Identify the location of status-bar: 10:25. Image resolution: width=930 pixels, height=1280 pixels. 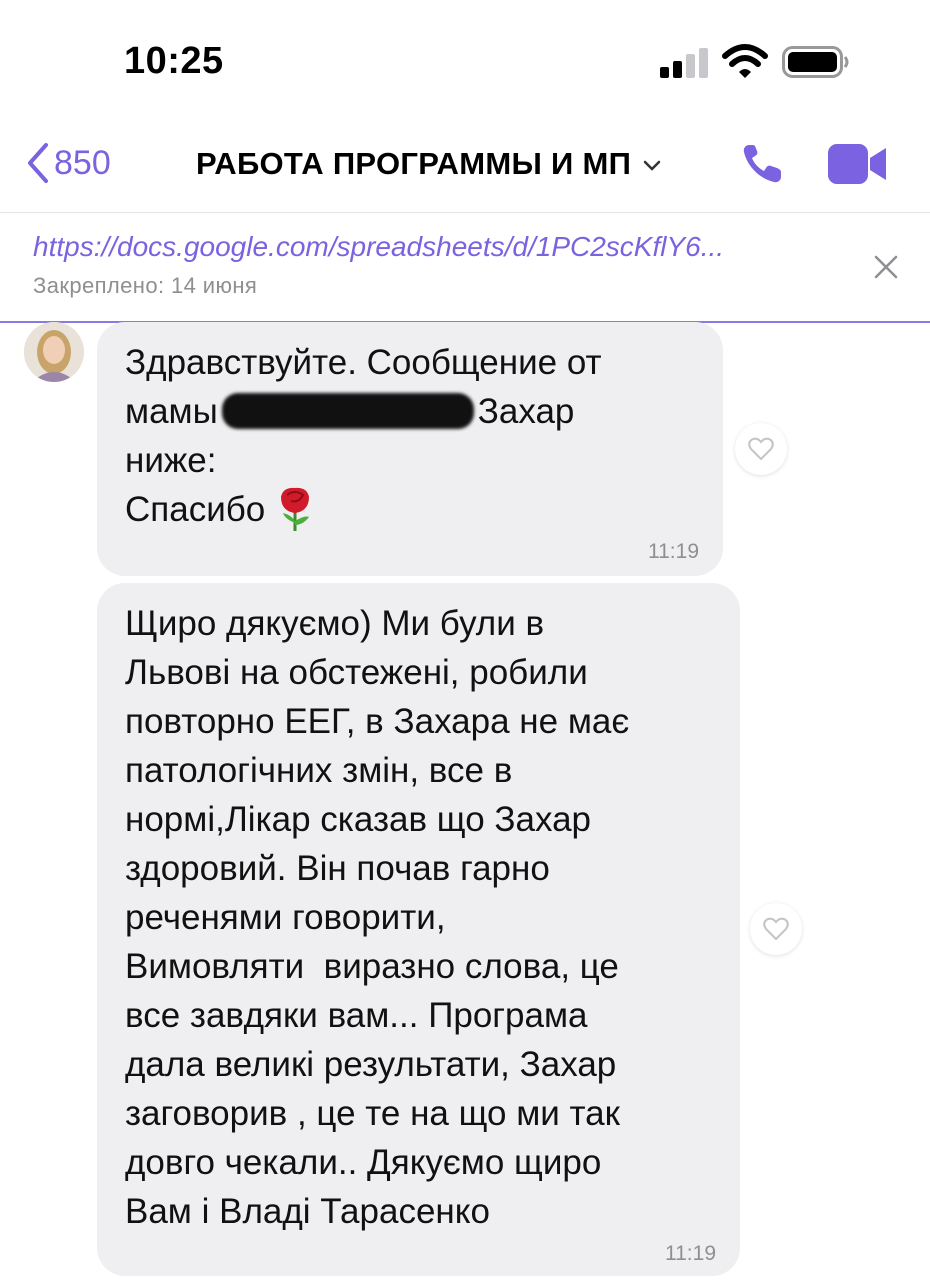
(465, 60).